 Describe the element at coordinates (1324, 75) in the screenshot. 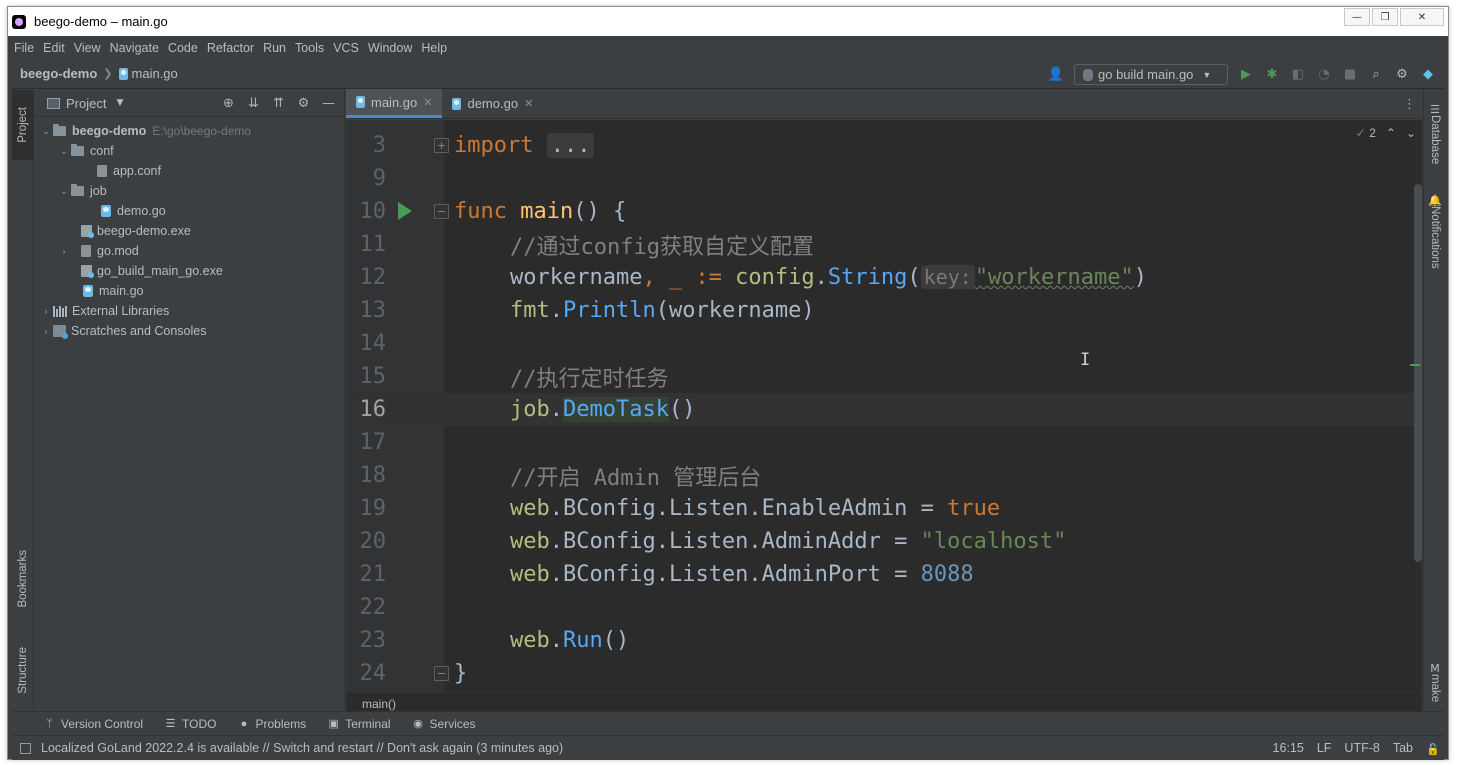

I see `profile-icon: ◔` at that location.